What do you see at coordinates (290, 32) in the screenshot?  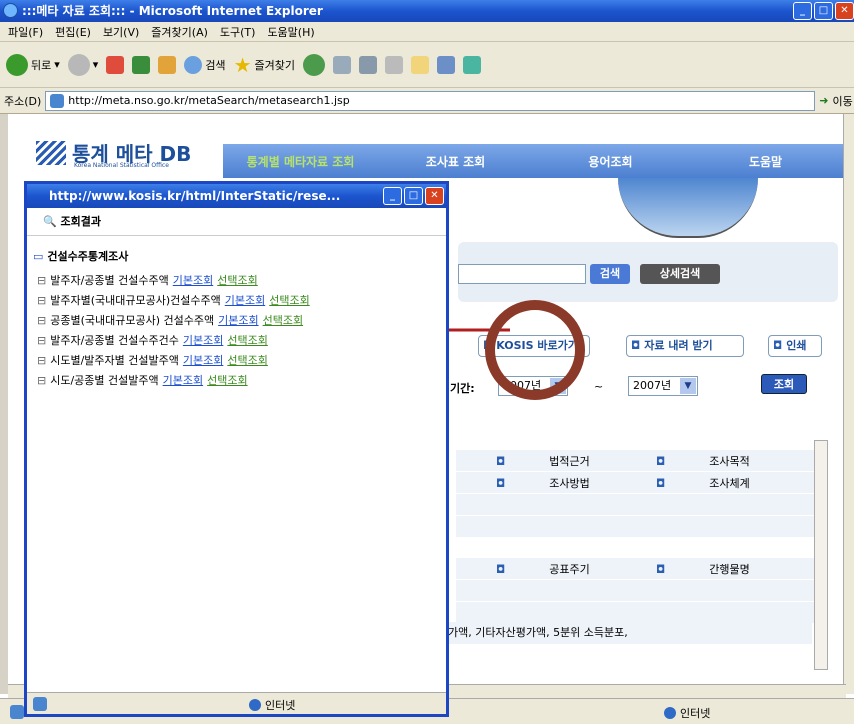 I see `menu-help: 도움말(H)` at bounding box center [290, 32].